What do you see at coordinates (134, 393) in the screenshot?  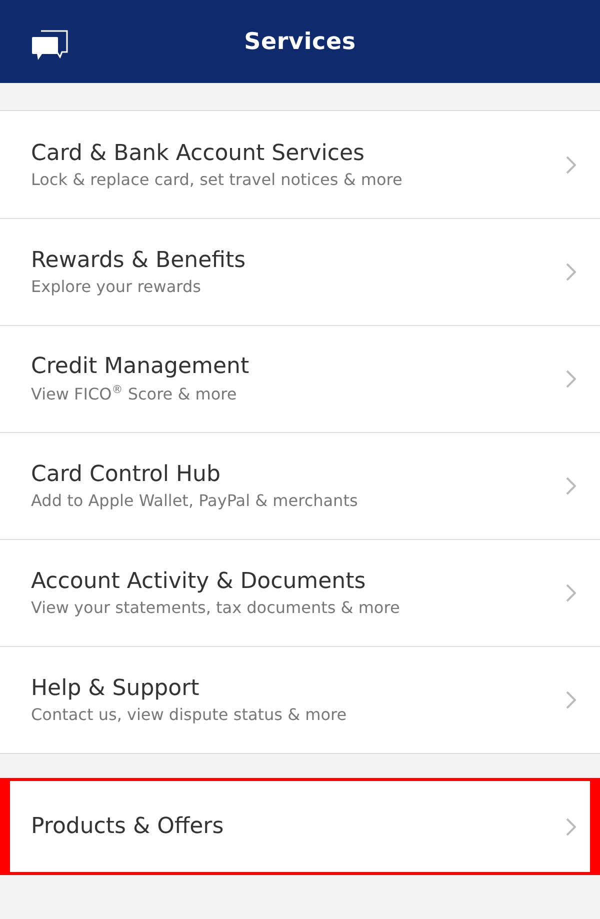 I see `item-subtitle: View FICO$^{®}$ Score & more` at bounding box center [134, 393].